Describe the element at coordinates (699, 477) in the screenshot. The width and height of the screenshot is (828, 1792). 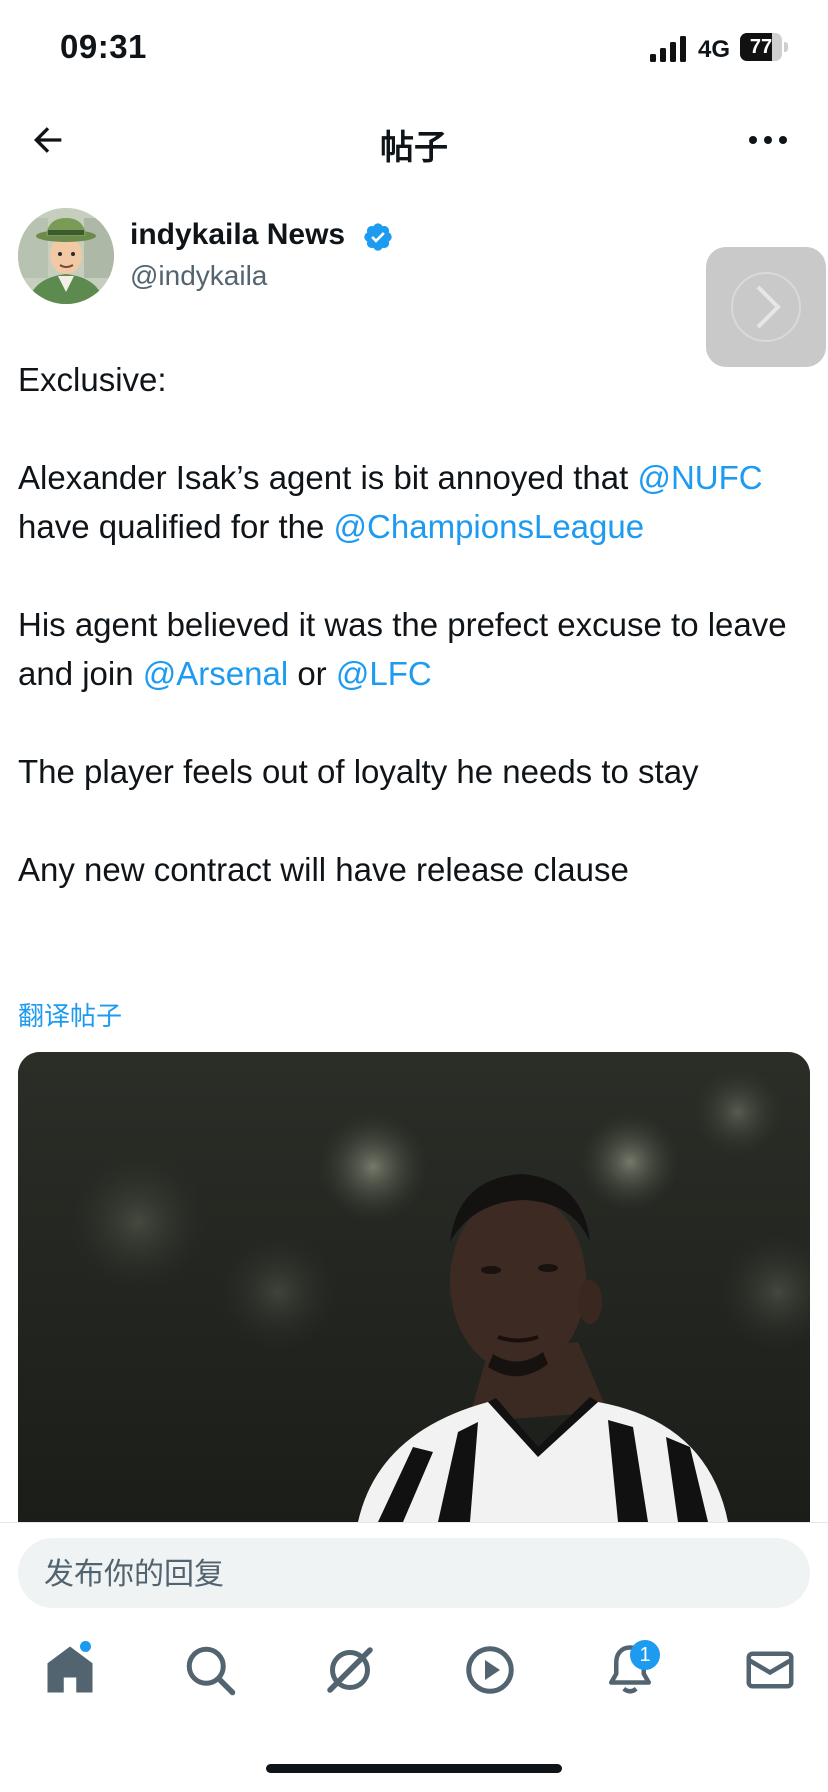
I see `mention-link: @NUFC` at that location.